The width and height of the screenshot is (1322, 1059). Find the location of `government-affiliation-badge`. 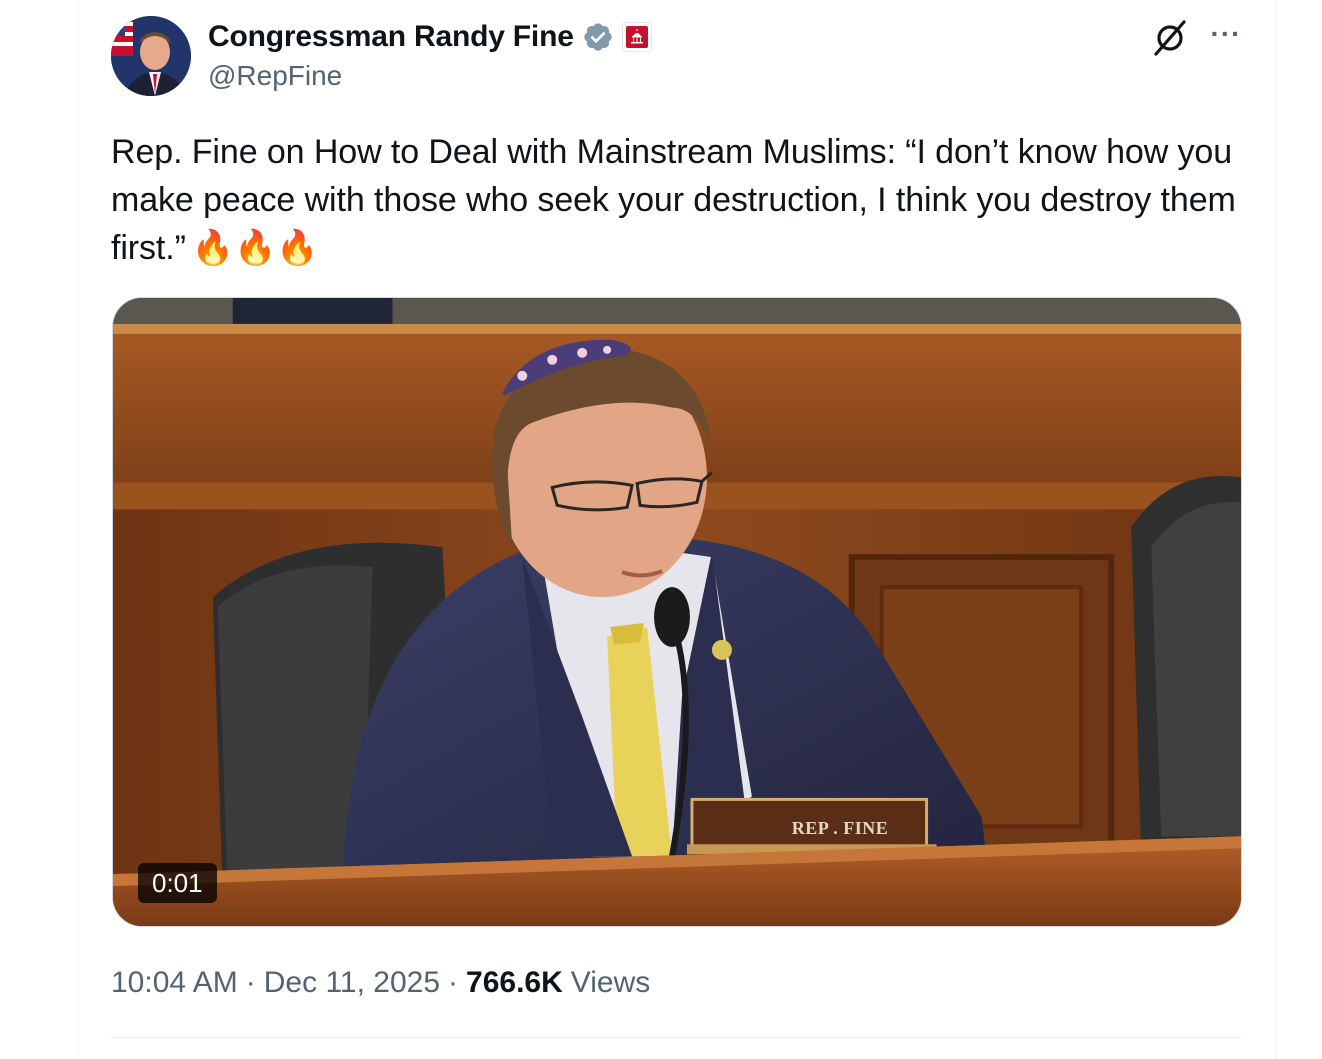

government-affiliation-badge is located at coordinates (636, 37).